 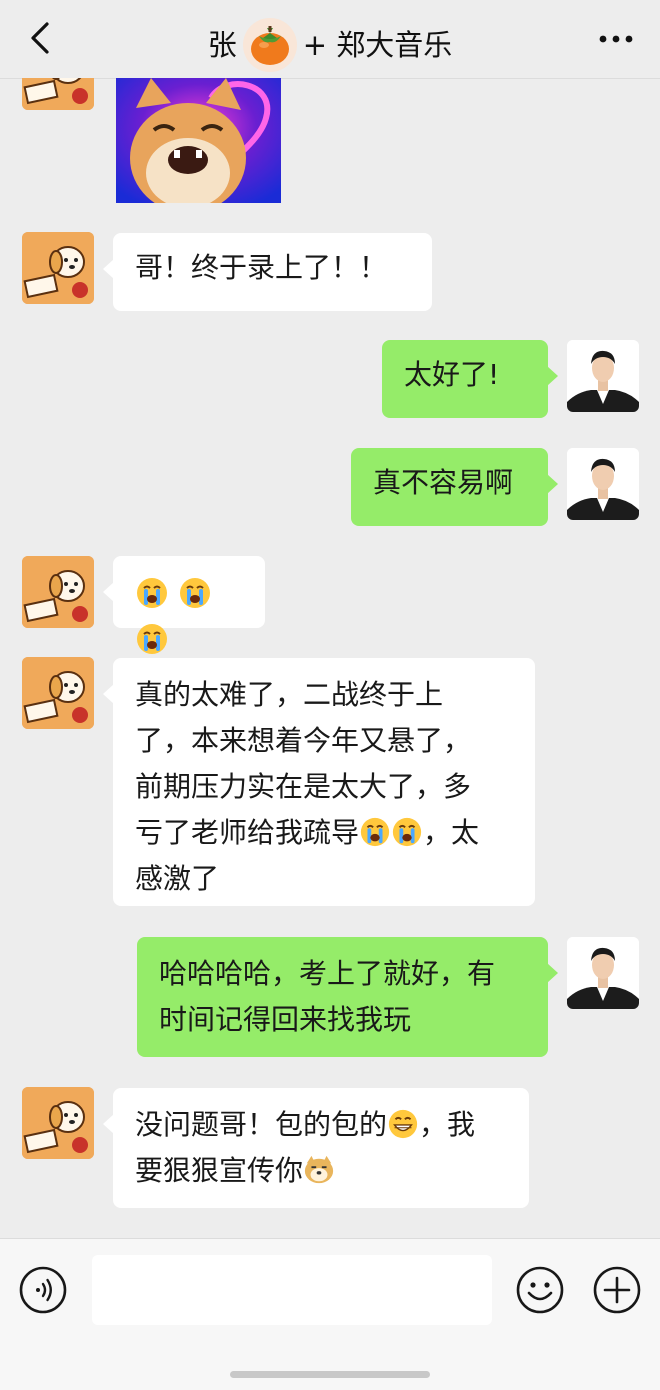 What do you see at coordinates (219, 1170) in the screenshot?
I see `message-text-segment: 要狠狠宣传你` at bounding box center [219, 1170].